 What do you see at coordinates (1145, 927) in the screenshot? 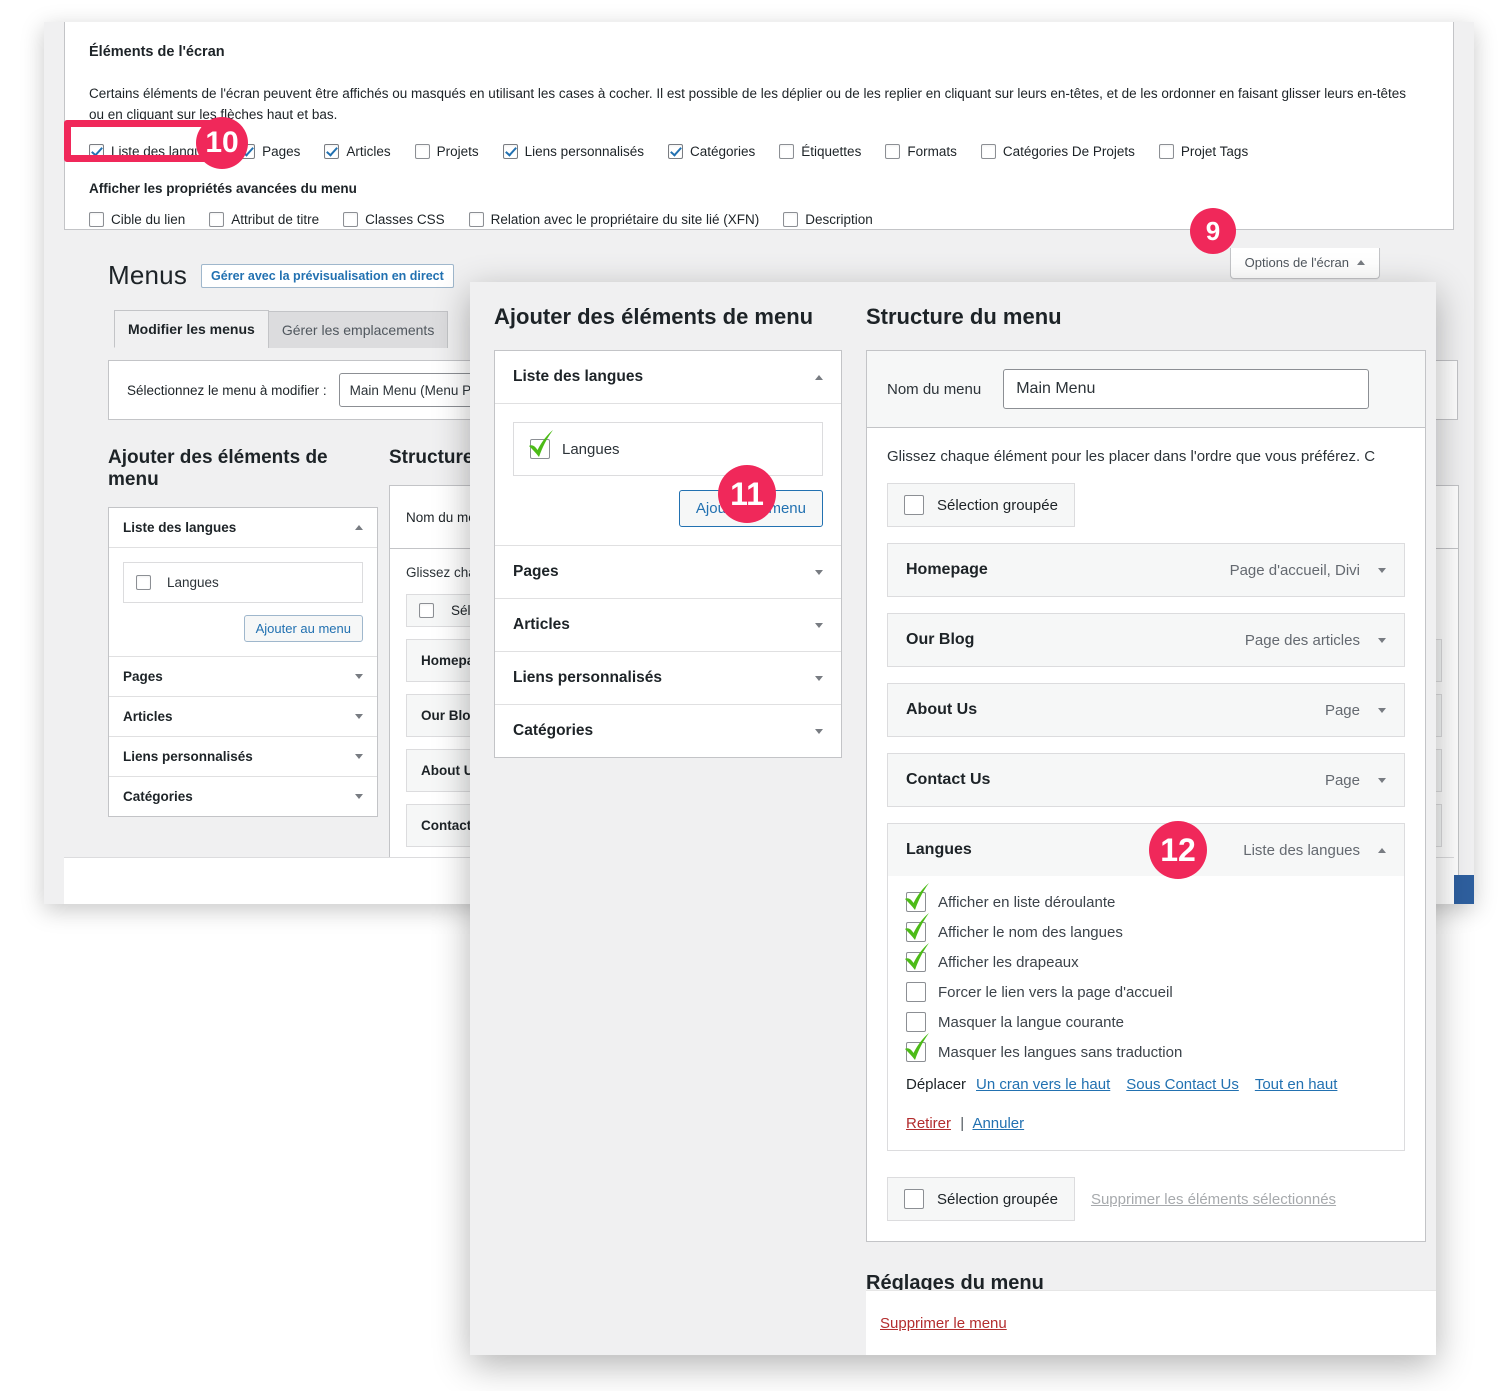
I see `popup-option-afficher-le-nom-des-langues: Afficher le nom des langues` at bounding box center [1145, 927].